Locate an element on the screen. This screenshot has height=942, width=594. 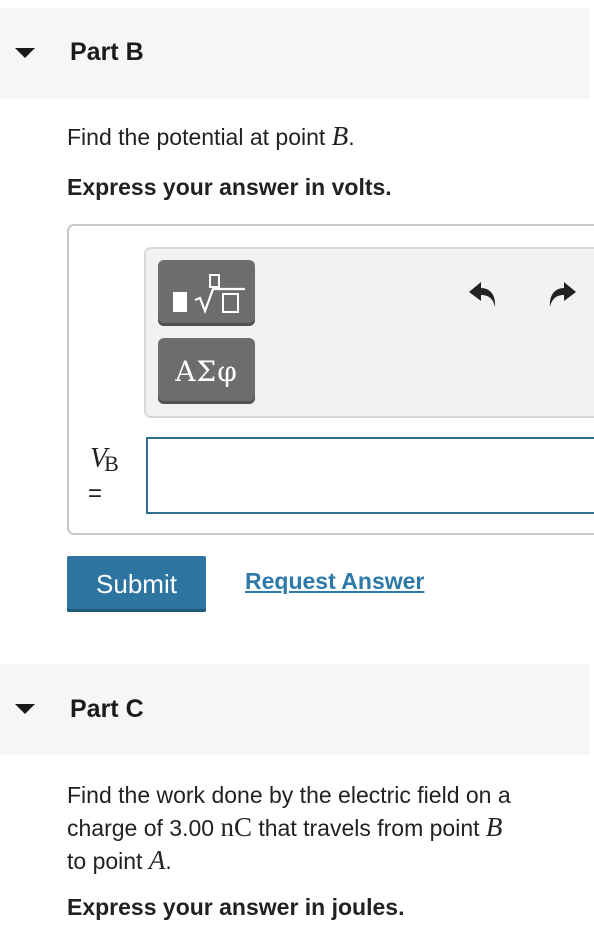
answer-input is located at coordinates (370, 475).